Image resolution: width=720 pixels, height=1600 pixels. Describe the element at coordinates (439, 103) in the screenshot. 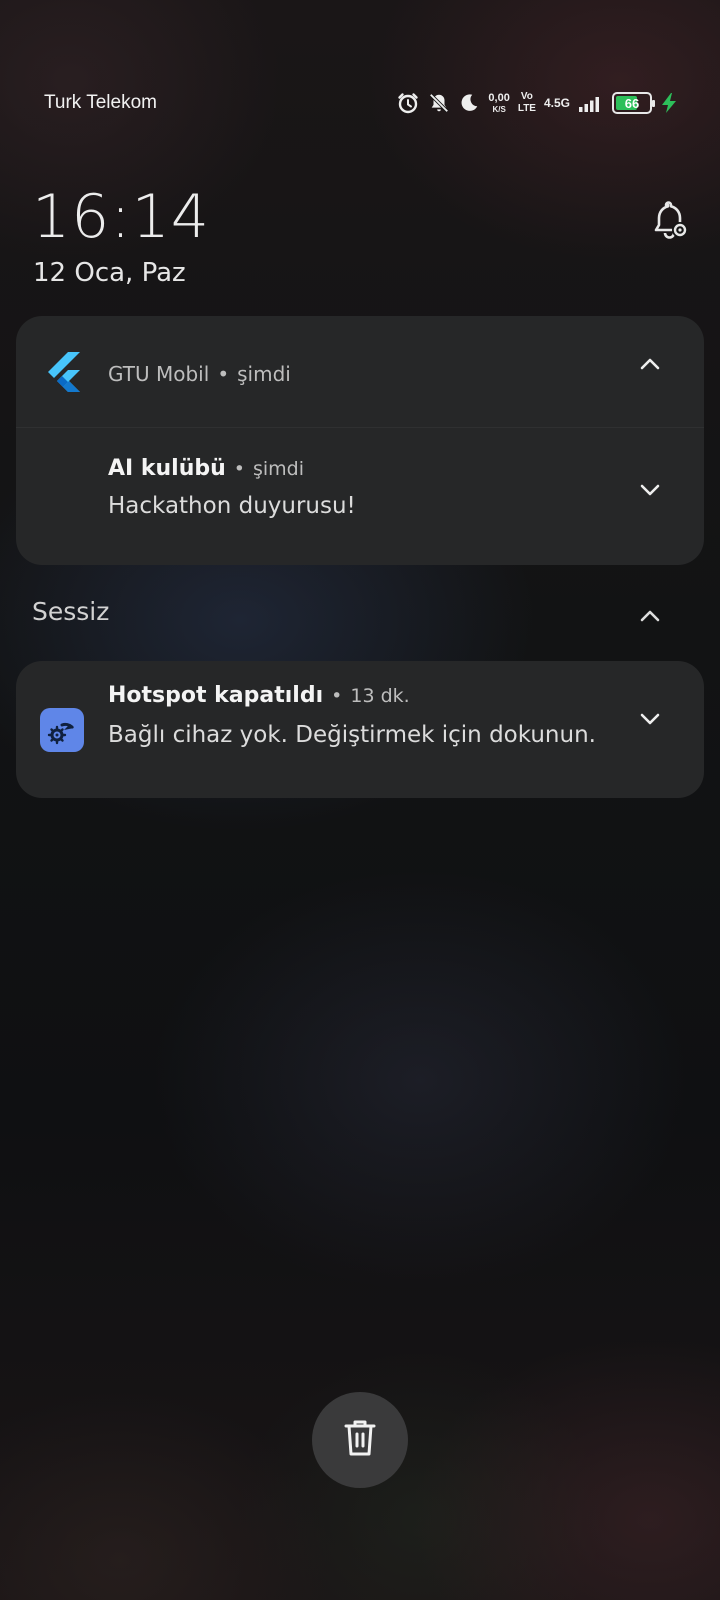

I see `bell-muted-icon` at that location.